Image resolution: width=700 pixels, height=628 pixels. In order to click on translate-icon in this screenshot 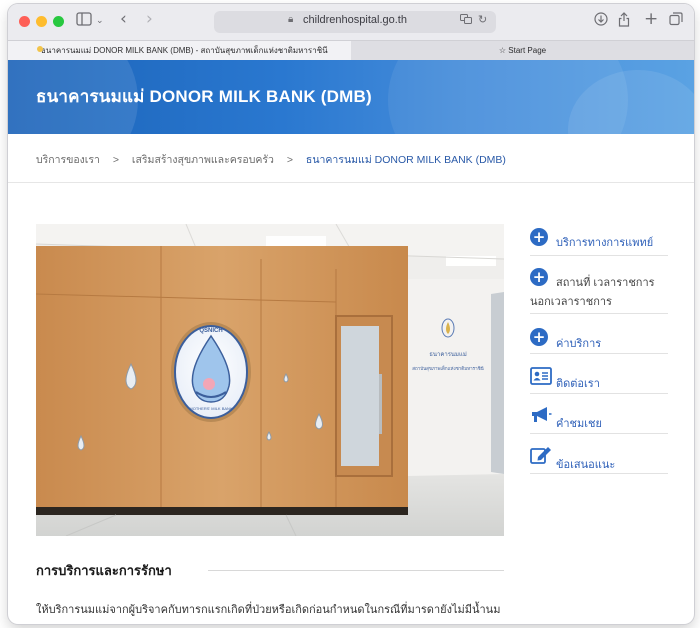, I will do `click(466, 20)`.